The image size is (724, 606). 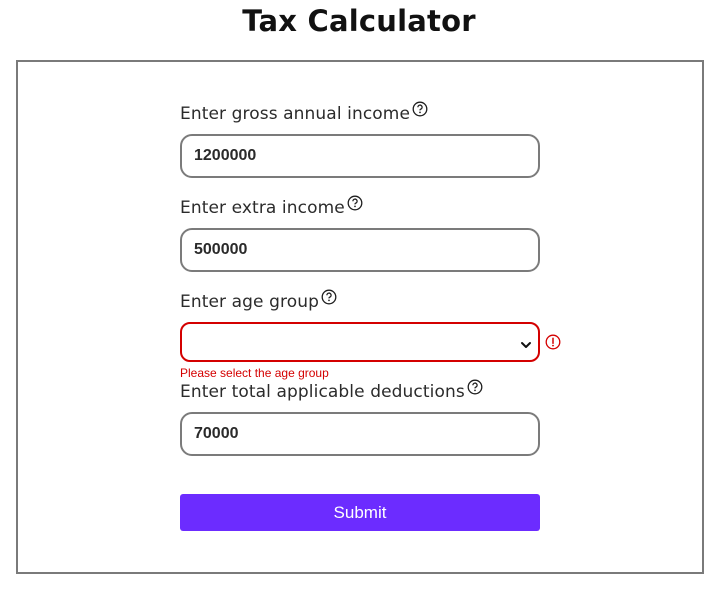 What do you see at coordinates (360, 250) in the screenshot?
I see `extra-income-input` at bounding box center [360, 250].